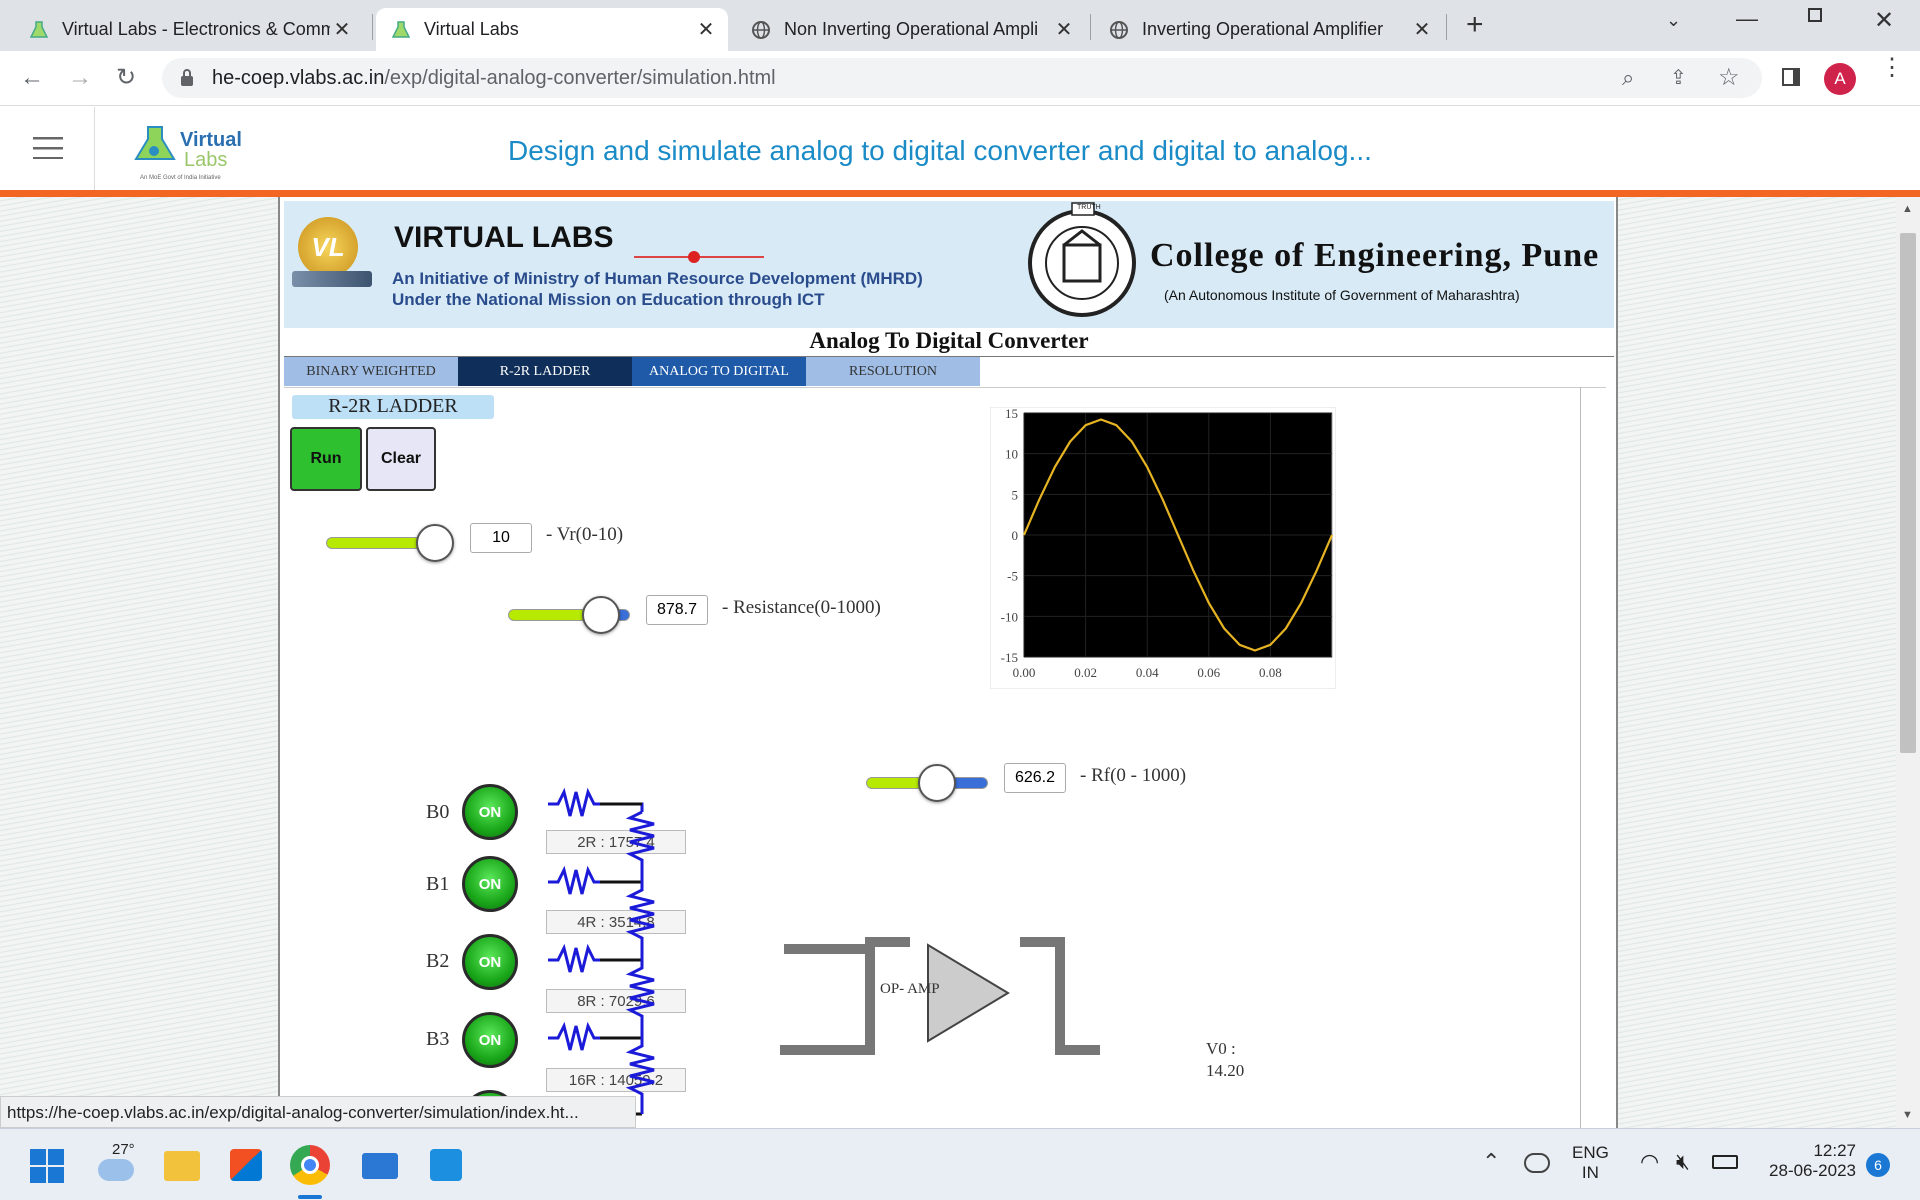  I want to click on output-waveform-chart: 15 10 5 0 -5 -10 -150.00 0.02 0.04 0.06 0.08, so click(1163, 548).